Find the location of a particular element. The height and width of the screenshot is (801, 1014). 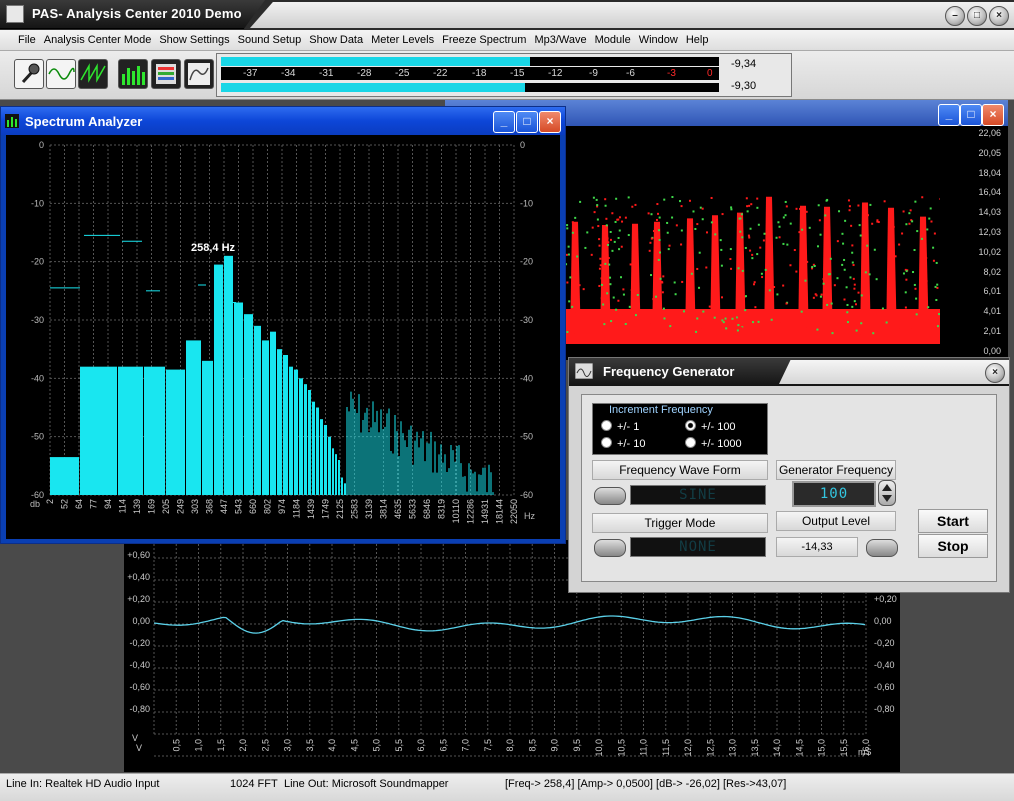

spectrogram-maximize-button: □ is located at coordinates (971, 115).